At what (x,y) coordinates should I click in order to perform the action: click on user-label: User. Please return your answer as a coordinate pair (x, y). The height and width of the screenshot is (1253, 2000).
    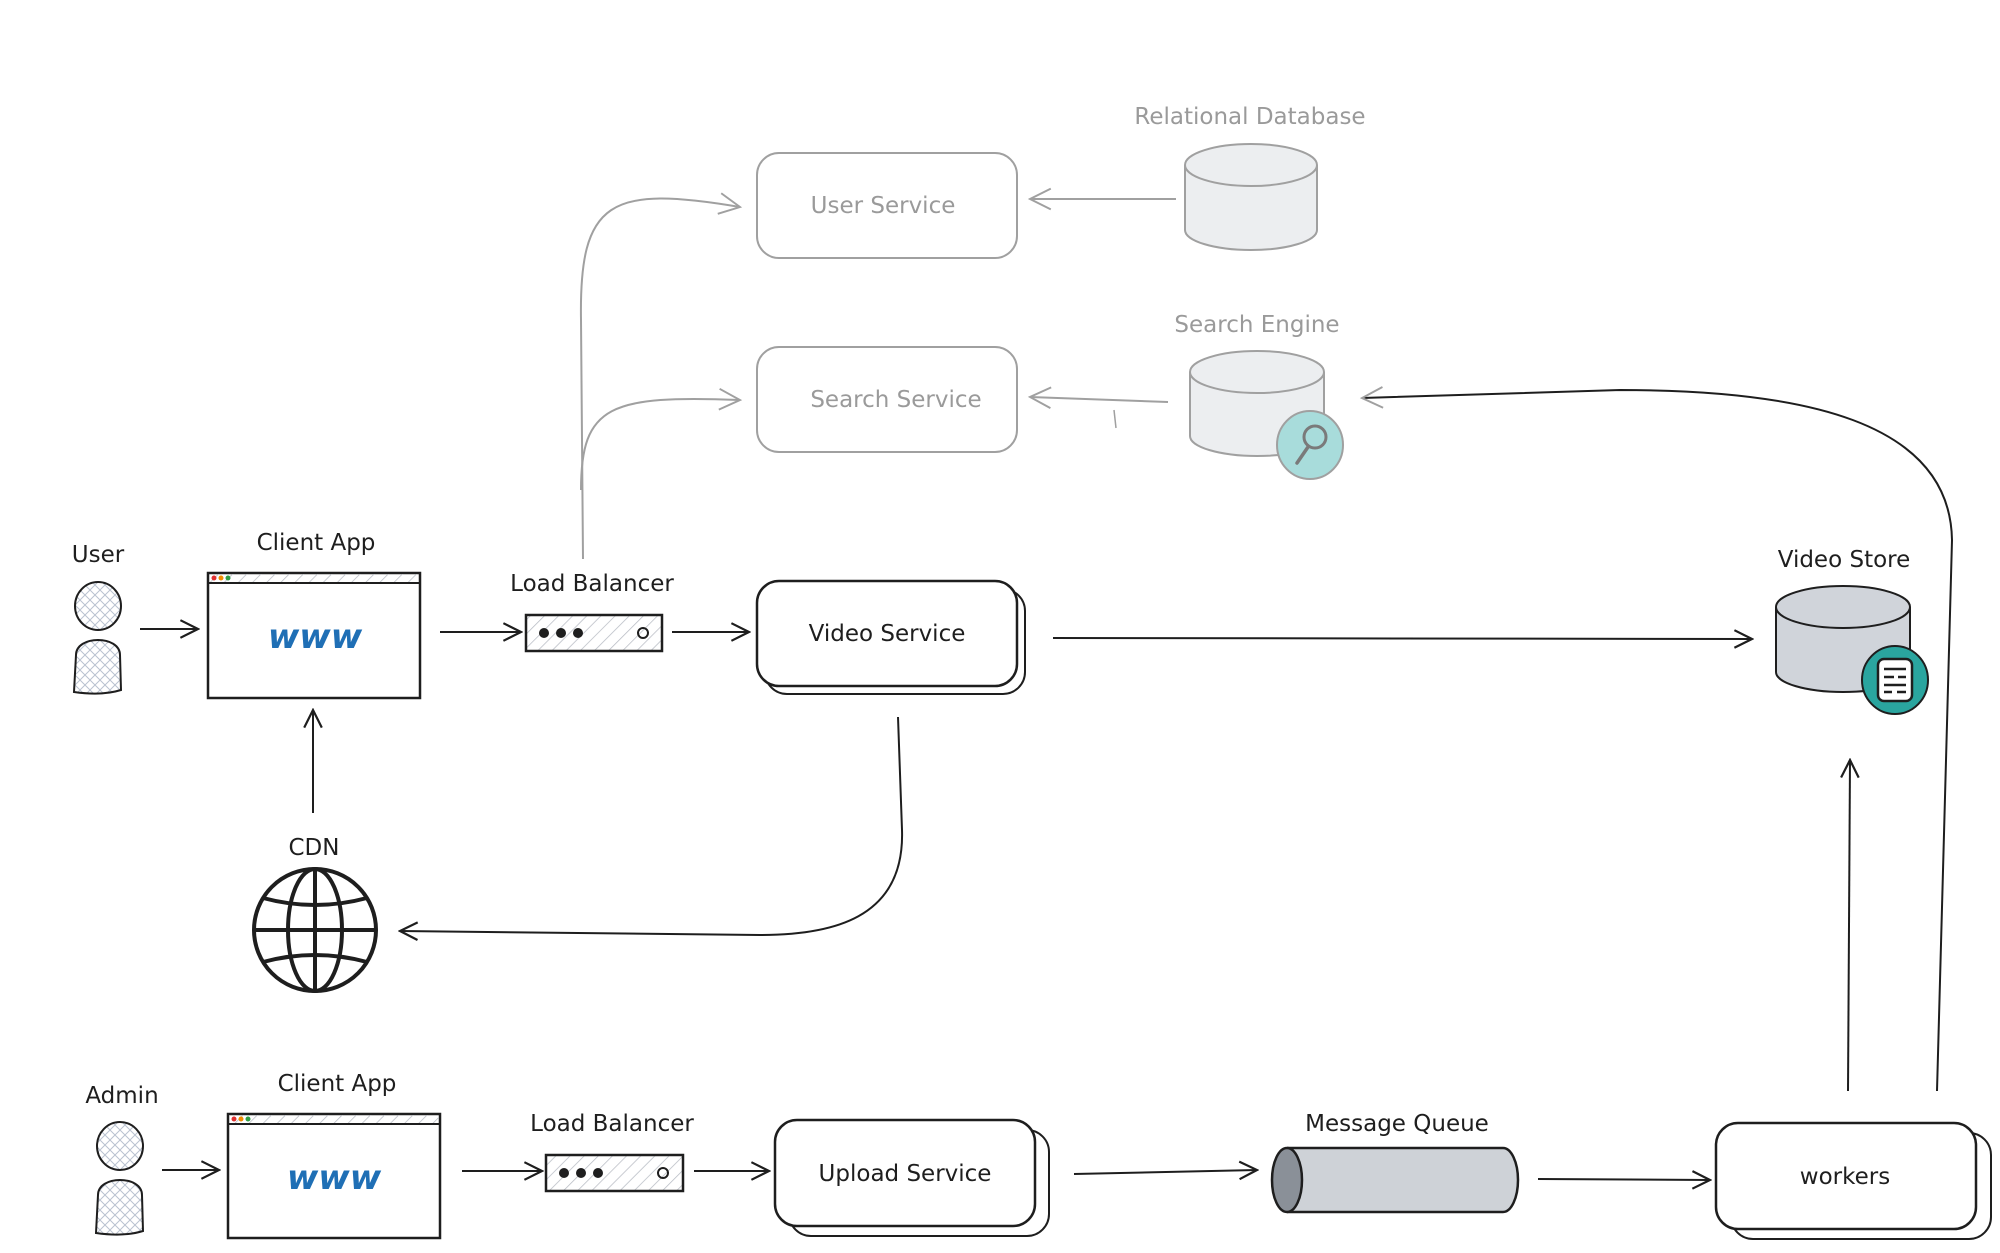
    Looking at the image, I should click on (98, 555).